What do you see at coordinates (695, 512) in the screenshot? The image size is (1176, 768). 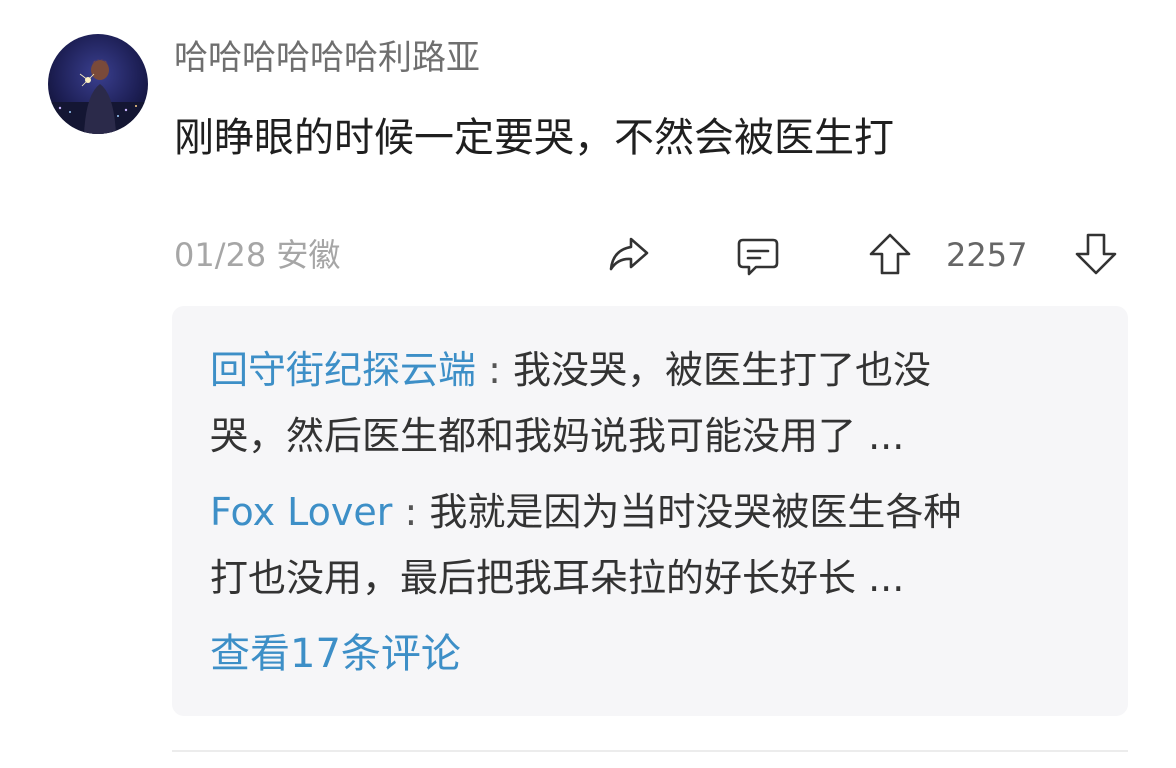 I see `reply-2-text: 我就是因为当时没哭被医生各种` at bounding box center [695, 512].